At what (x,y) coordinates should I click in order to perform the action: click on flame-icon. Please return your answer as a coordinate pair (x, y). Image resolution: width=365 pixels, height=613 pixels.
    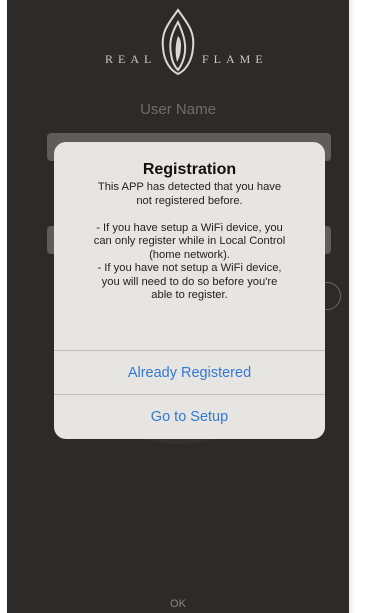
    Looking at the image, I should click on (178, 42).